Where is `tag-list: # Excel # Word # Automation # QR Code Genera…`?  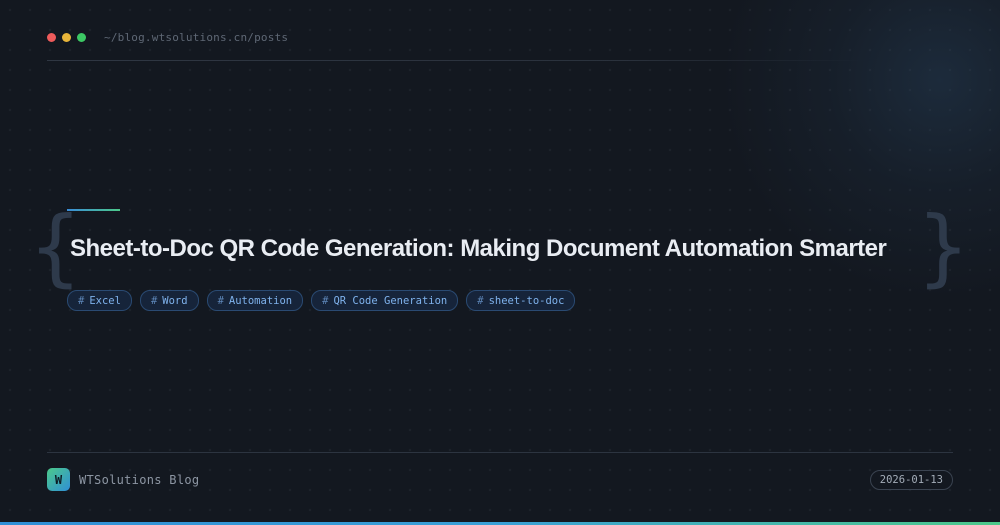 tag-list: # Excel # Word # Automation # QR Code Genera… is located at coordinates (325, 300).